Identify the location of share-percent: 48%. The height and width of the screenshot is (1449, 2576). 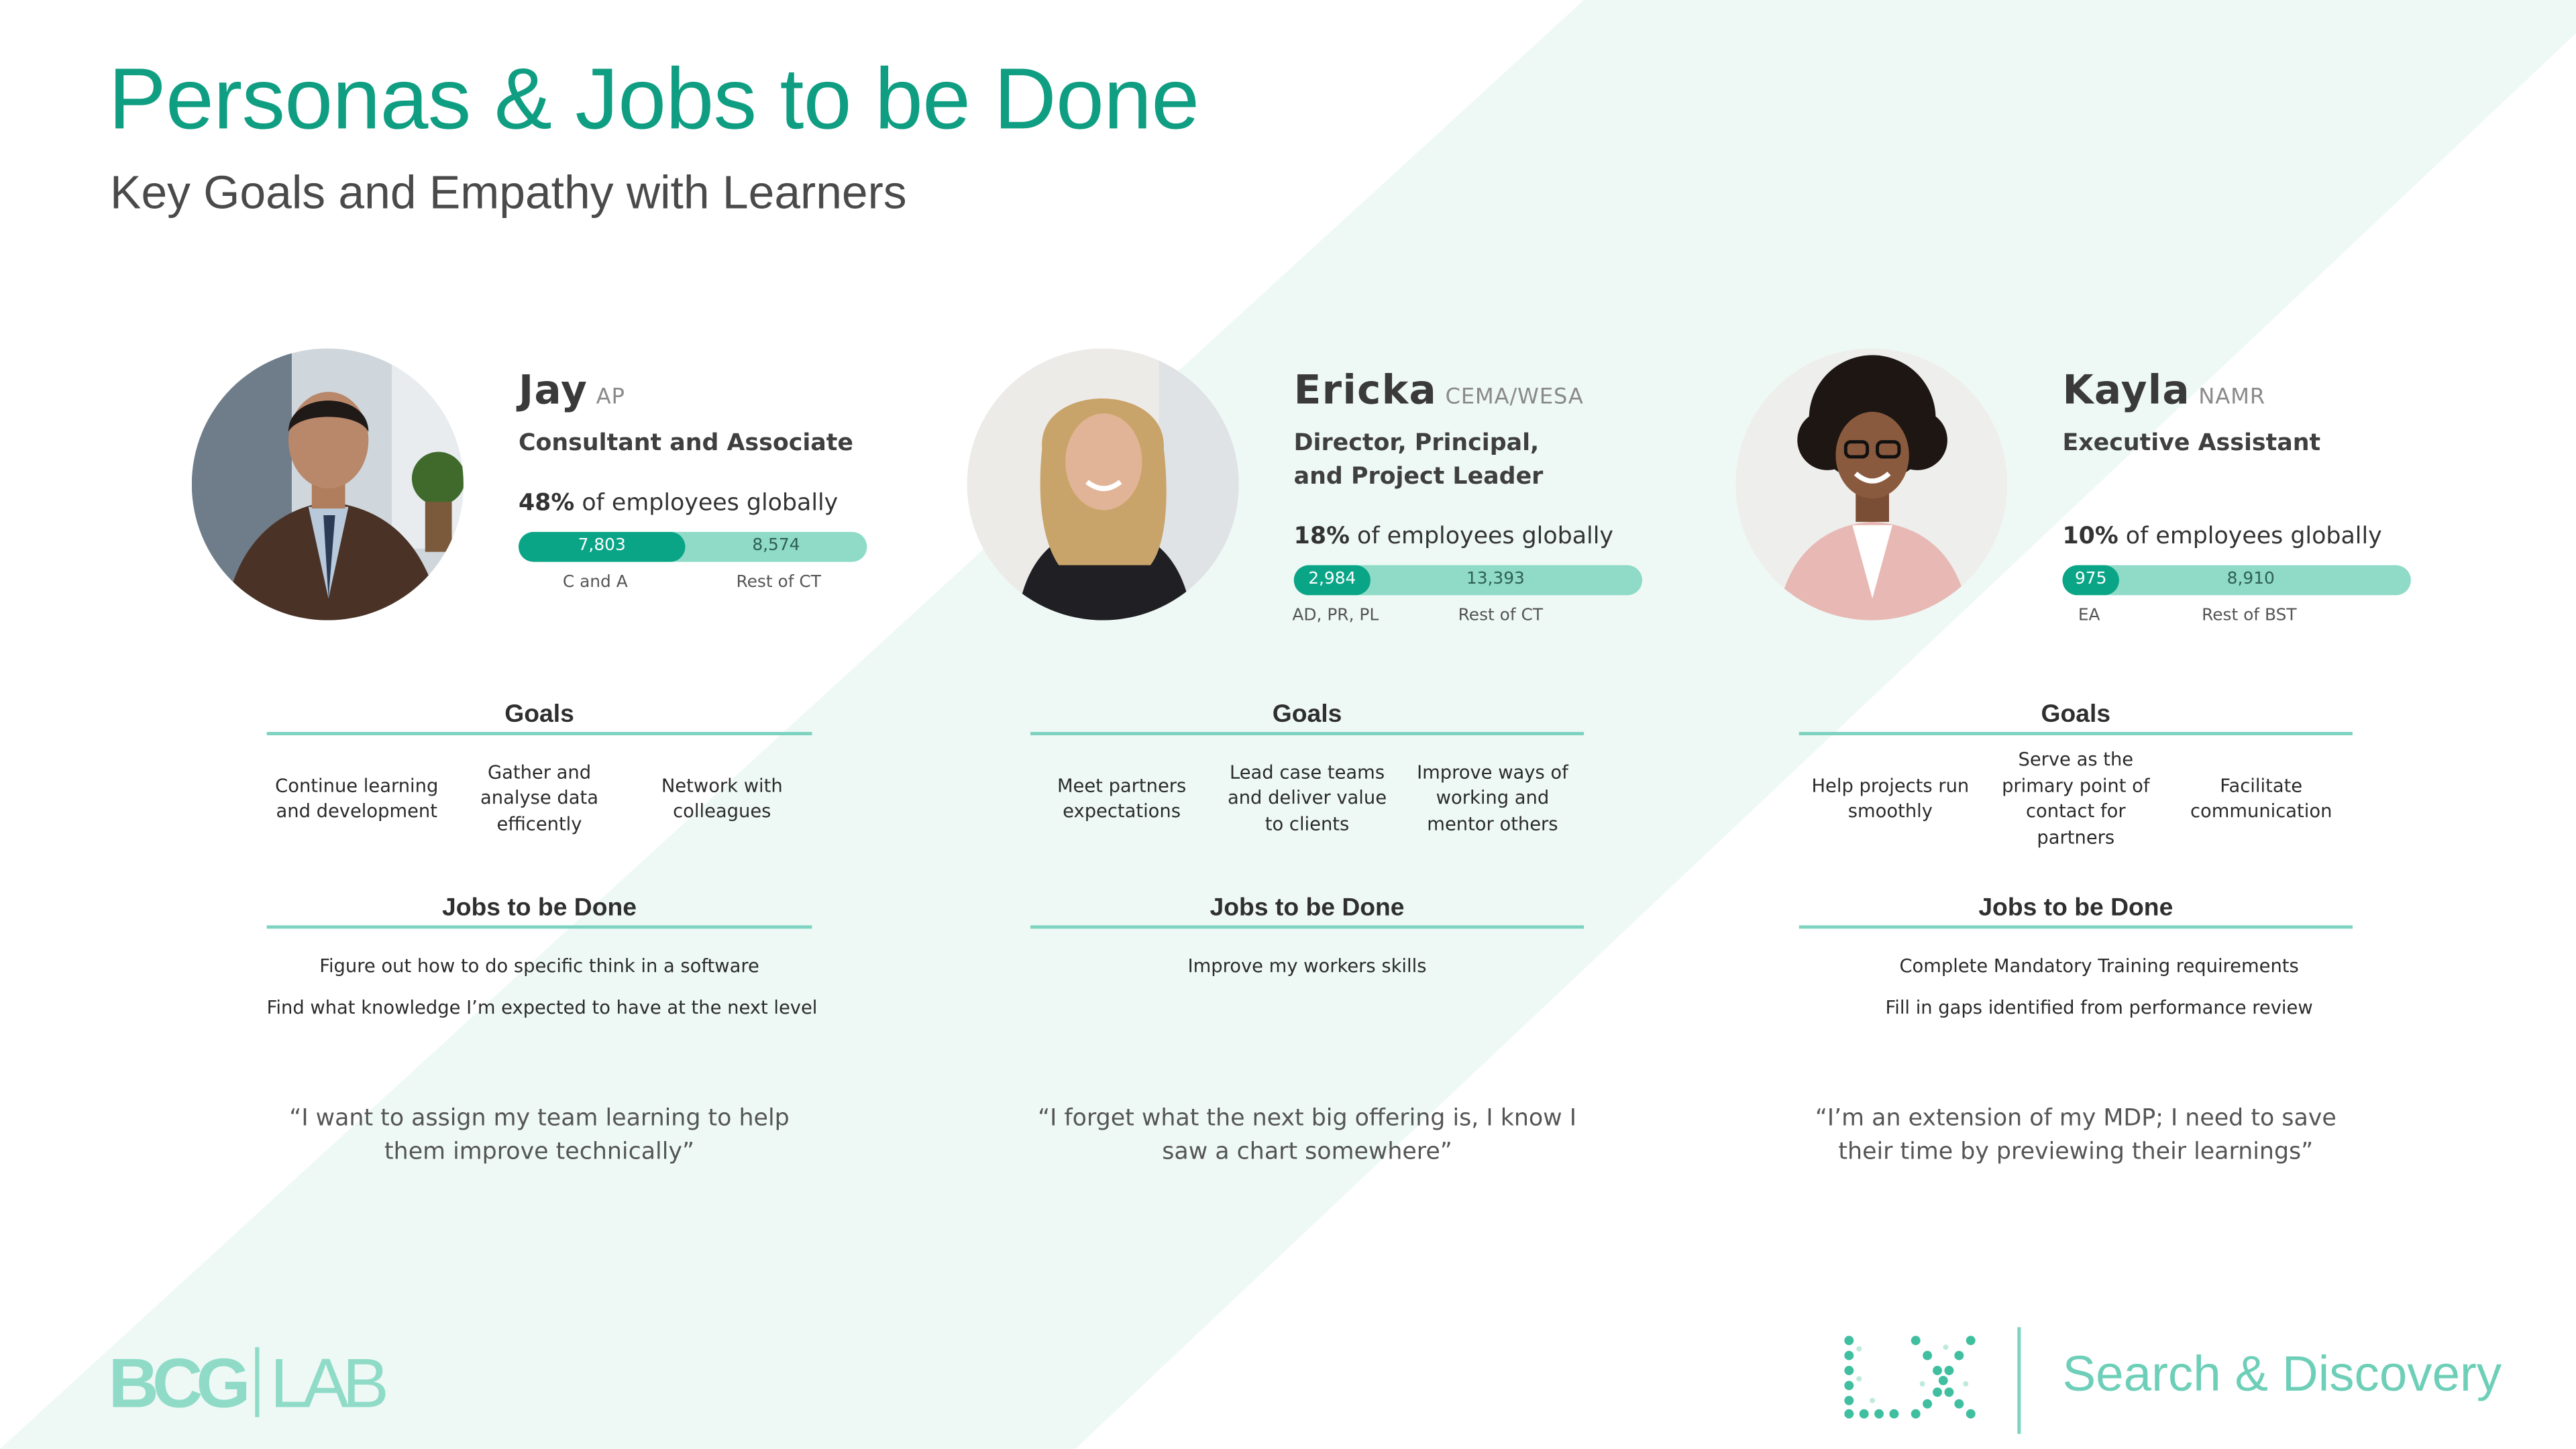
(546, 503).